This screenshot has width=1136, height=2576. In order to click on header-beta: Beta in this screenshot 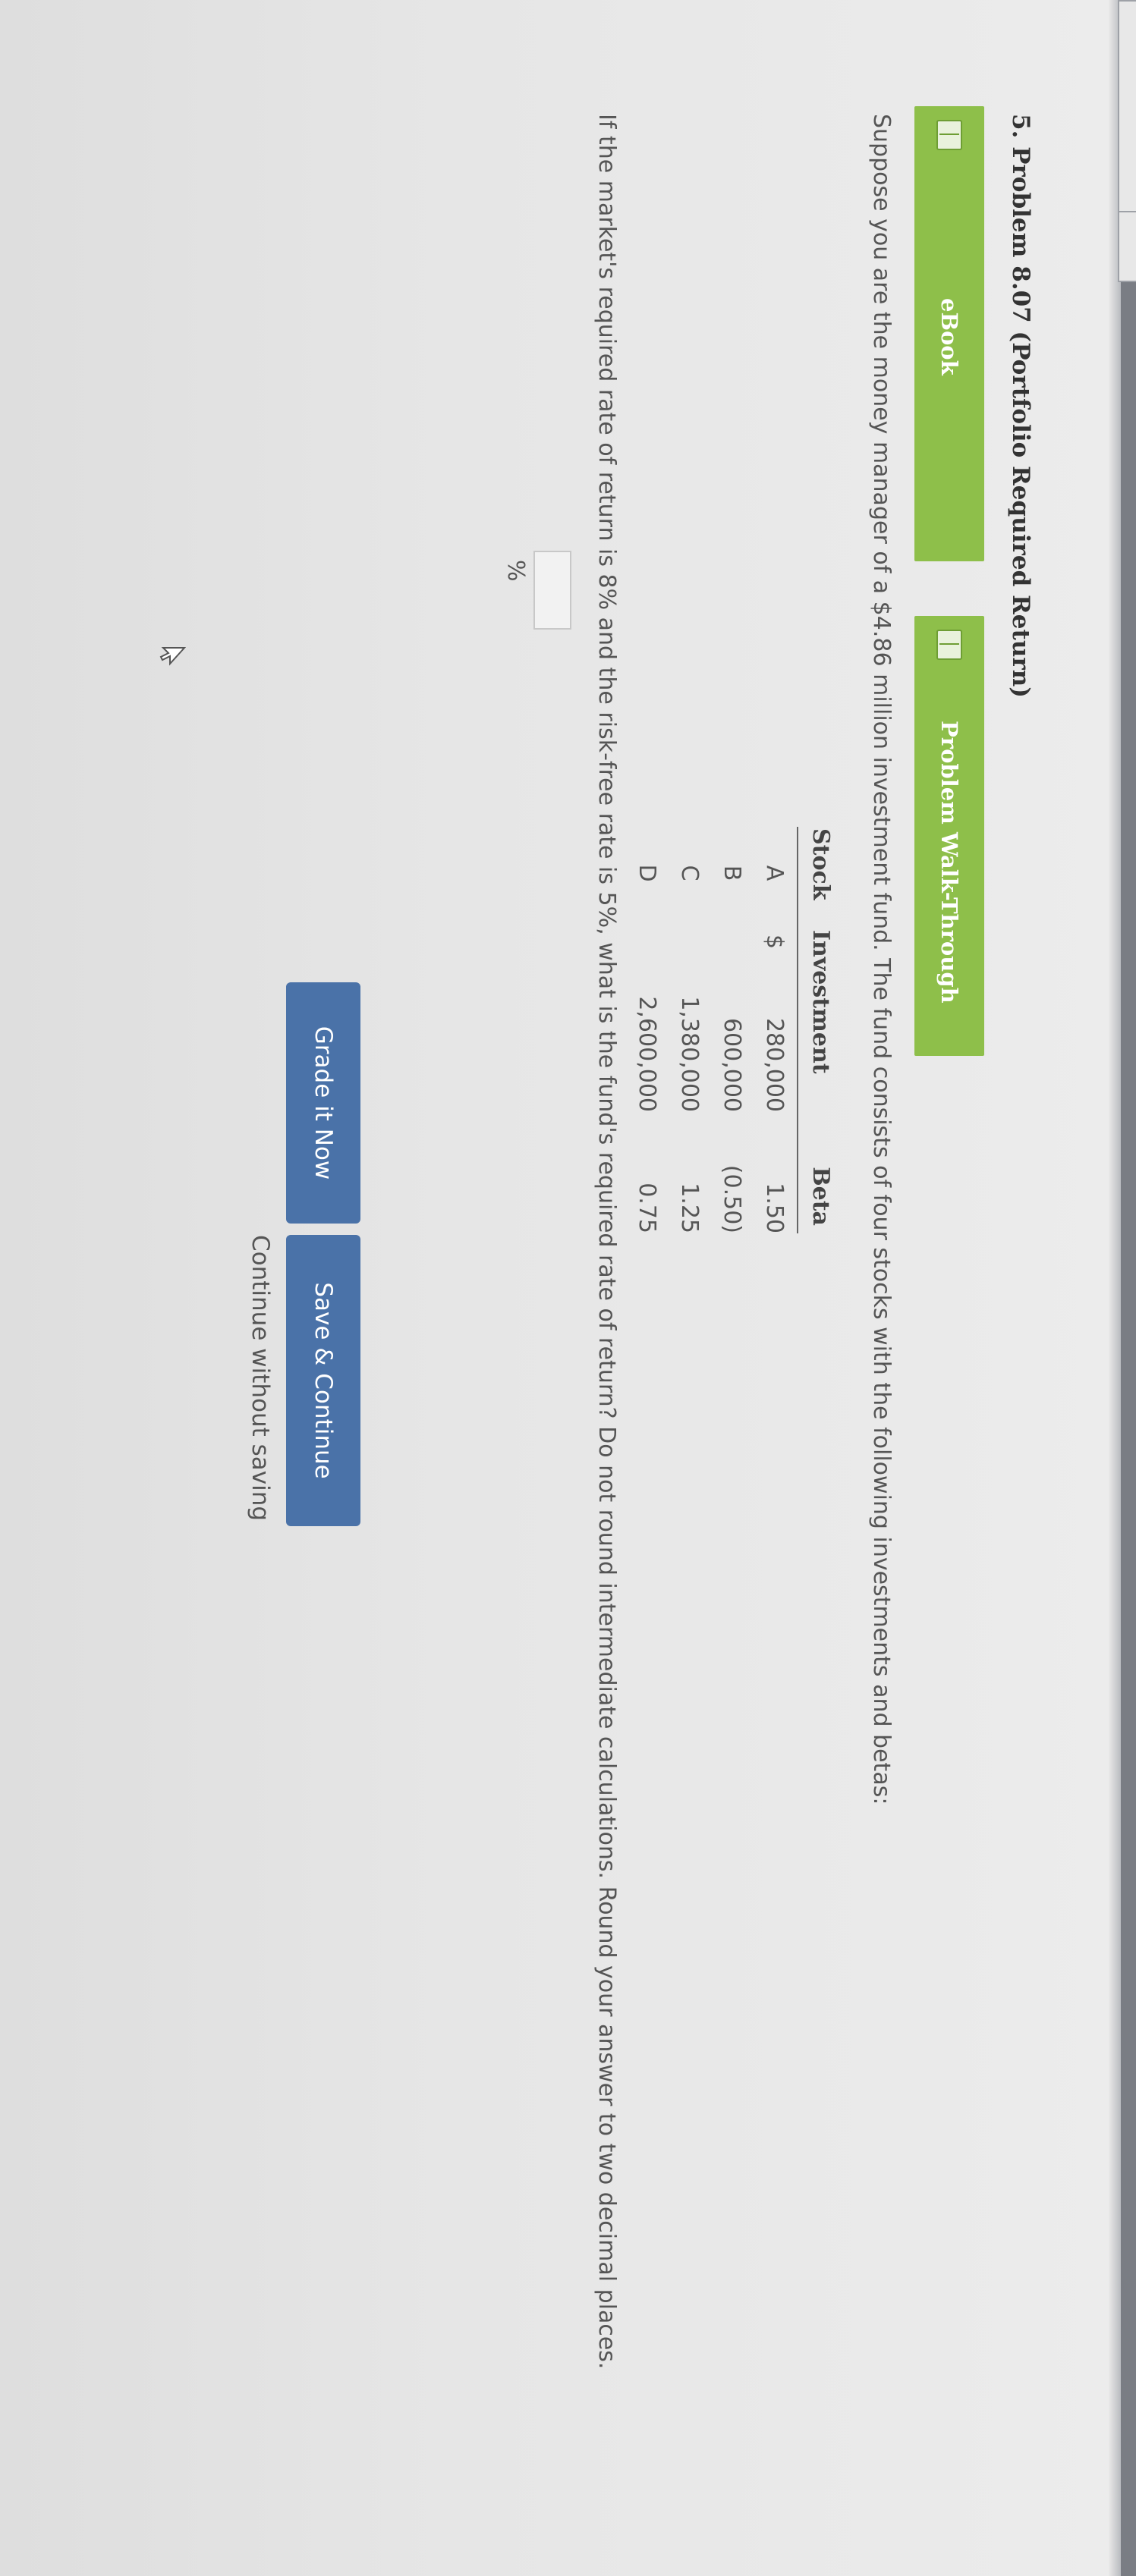, I will do `click(816, 1172)`.